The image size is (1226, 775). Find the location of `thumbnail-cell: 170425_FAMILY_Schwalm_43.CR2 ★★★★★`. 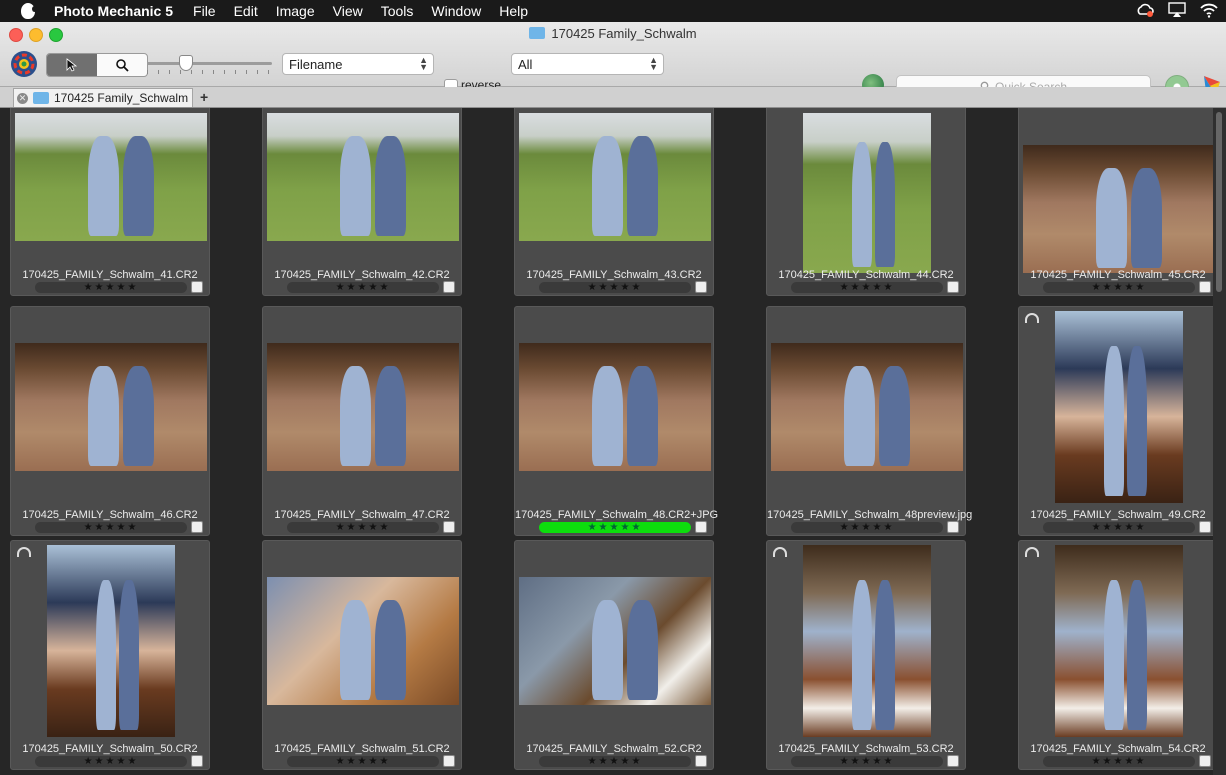

thumbnail-cell: 170425_FAMILY_Schwalm_43.CR2 ★★★★★ is located at coordinates (614, 202).